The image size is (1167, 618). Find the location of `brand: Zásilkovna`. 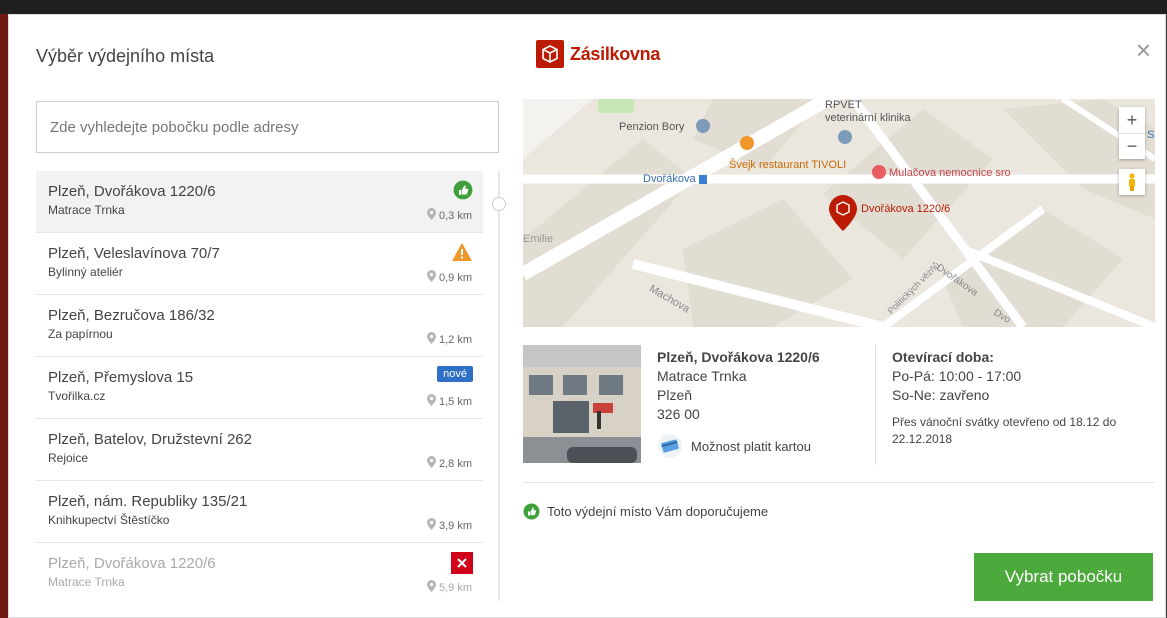

brand: Zásilkovna is located at coordinates (598, 54).